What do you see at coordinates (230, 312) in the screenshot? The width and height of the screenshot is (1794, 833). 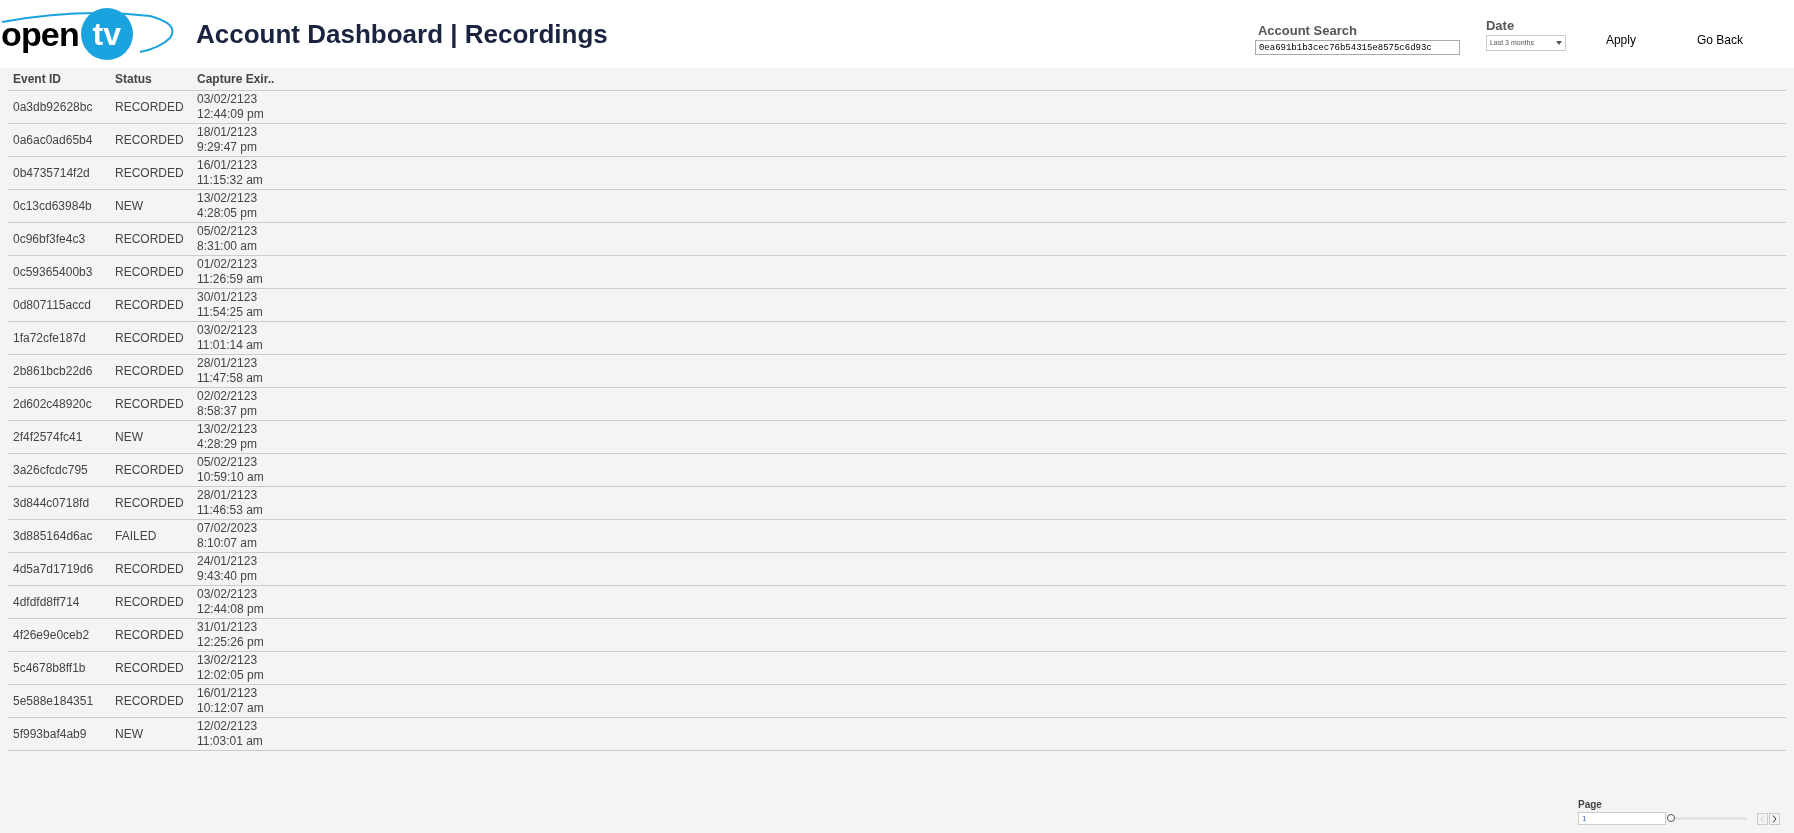 I see `table-cell-text: 11:54:25 am` at bounding box center [230, 312].